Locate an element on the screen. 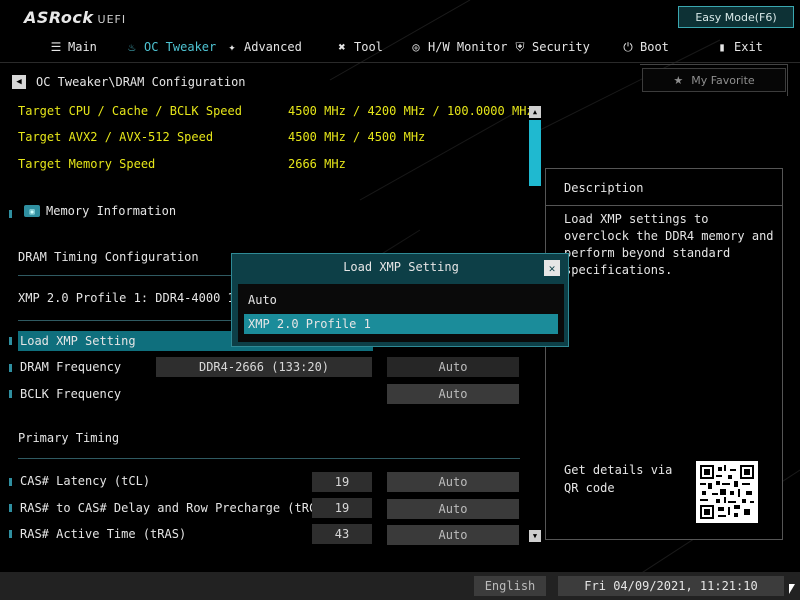 The height and width of the screenshot is (600, 800). memory-information-link: Memory Information is located at coordinates (111, 211).